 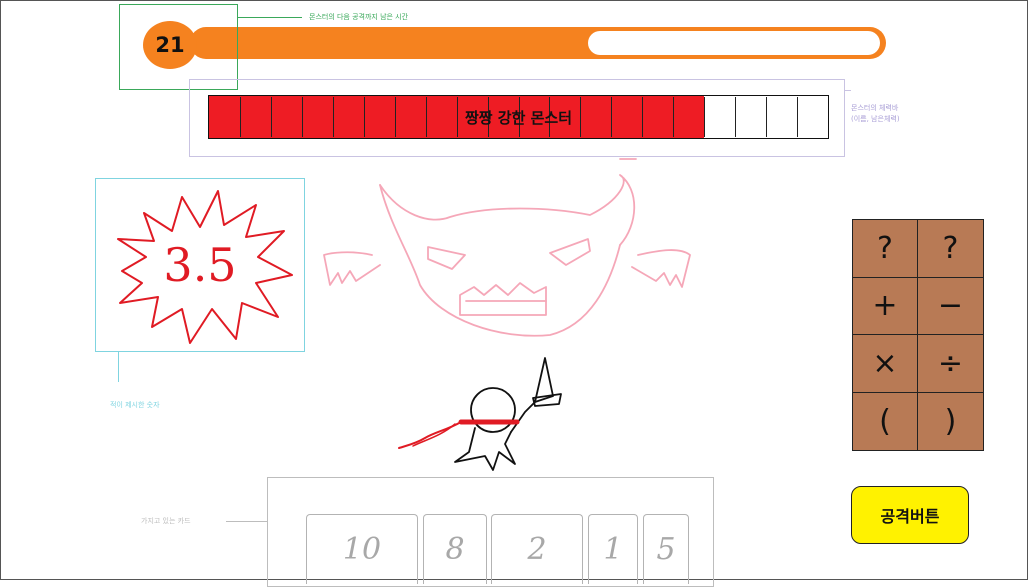 I want to click on blank-operator-slot-2: ?, so click(x=950, y=249).